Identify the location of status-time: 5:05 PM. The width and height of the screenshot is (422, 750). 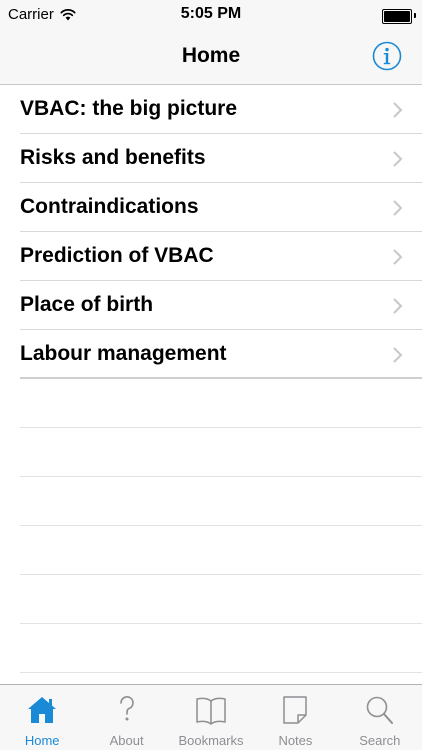
(211, 13).